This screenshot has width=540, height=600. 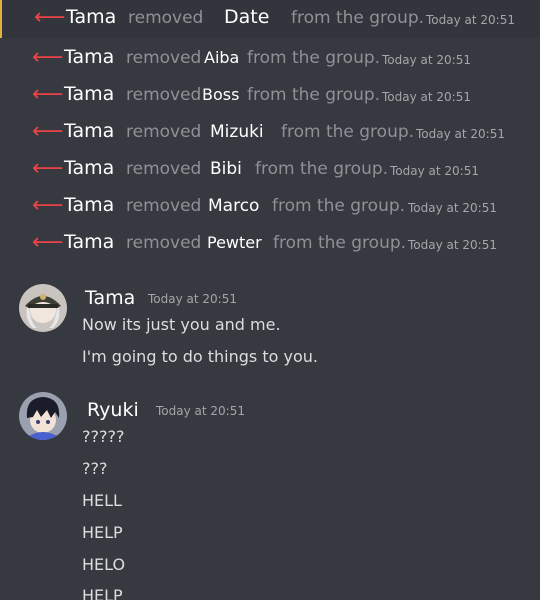 What do you see at coordinates (220, 95) in the screenshot?
I see `system-target: Boss` at bounding box center [220, 95].